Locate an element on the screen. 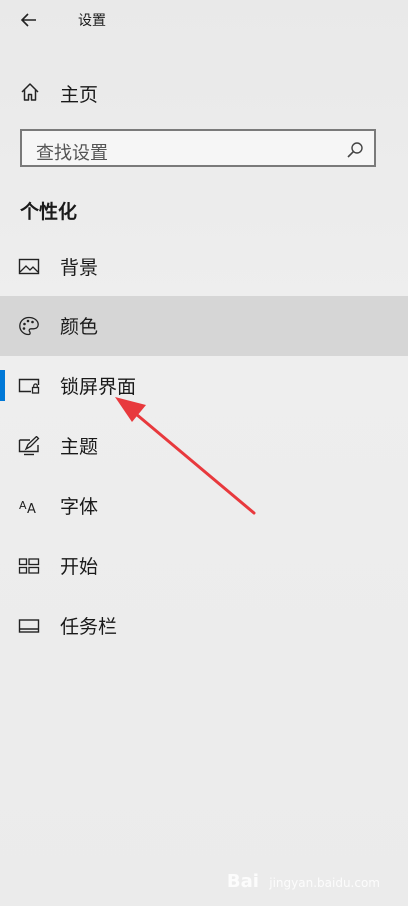 The width and height of the screenshot is (408, 906). baidu-watermark: Bai jingyan.baidu.com is located at coordinates (303, 881).